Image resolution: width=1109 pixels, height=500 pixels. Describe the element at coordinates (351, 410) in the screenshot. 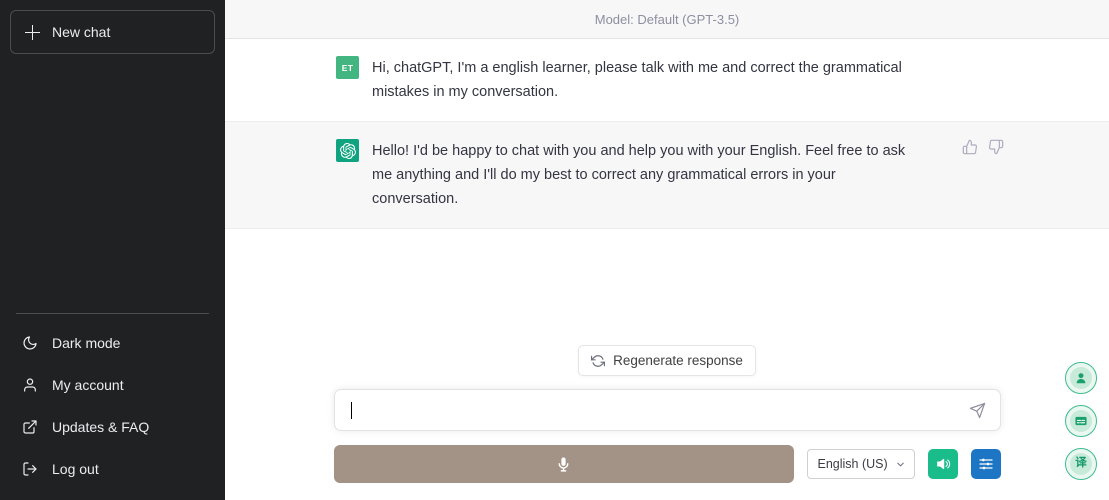

I see `text-caret` at that location.